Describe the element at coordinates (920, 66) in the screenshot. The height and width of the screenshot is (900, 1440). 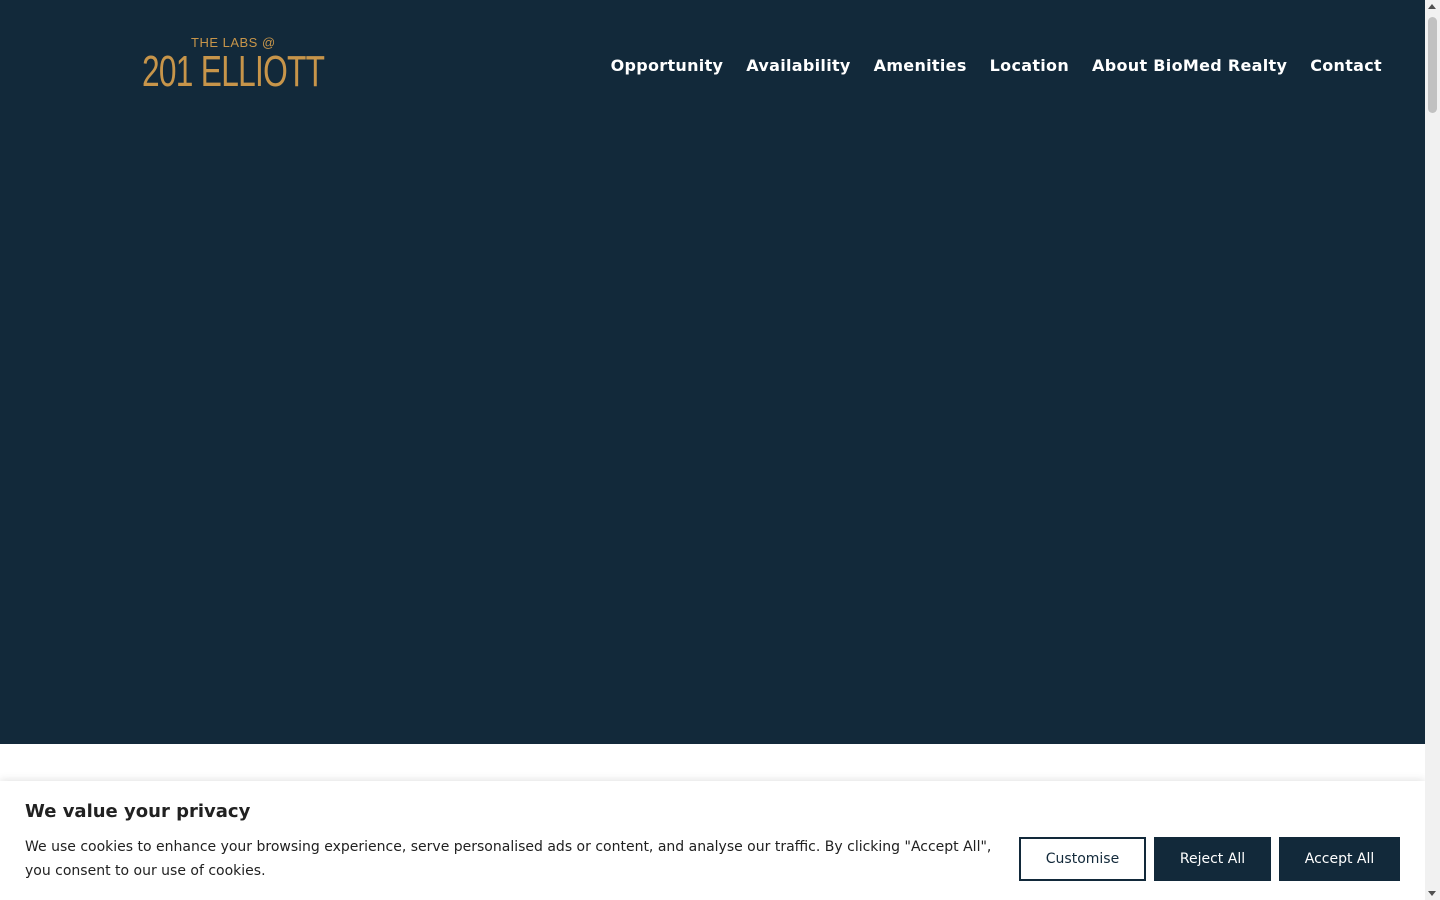
I see `nav-amenities: Amenities` at that location.